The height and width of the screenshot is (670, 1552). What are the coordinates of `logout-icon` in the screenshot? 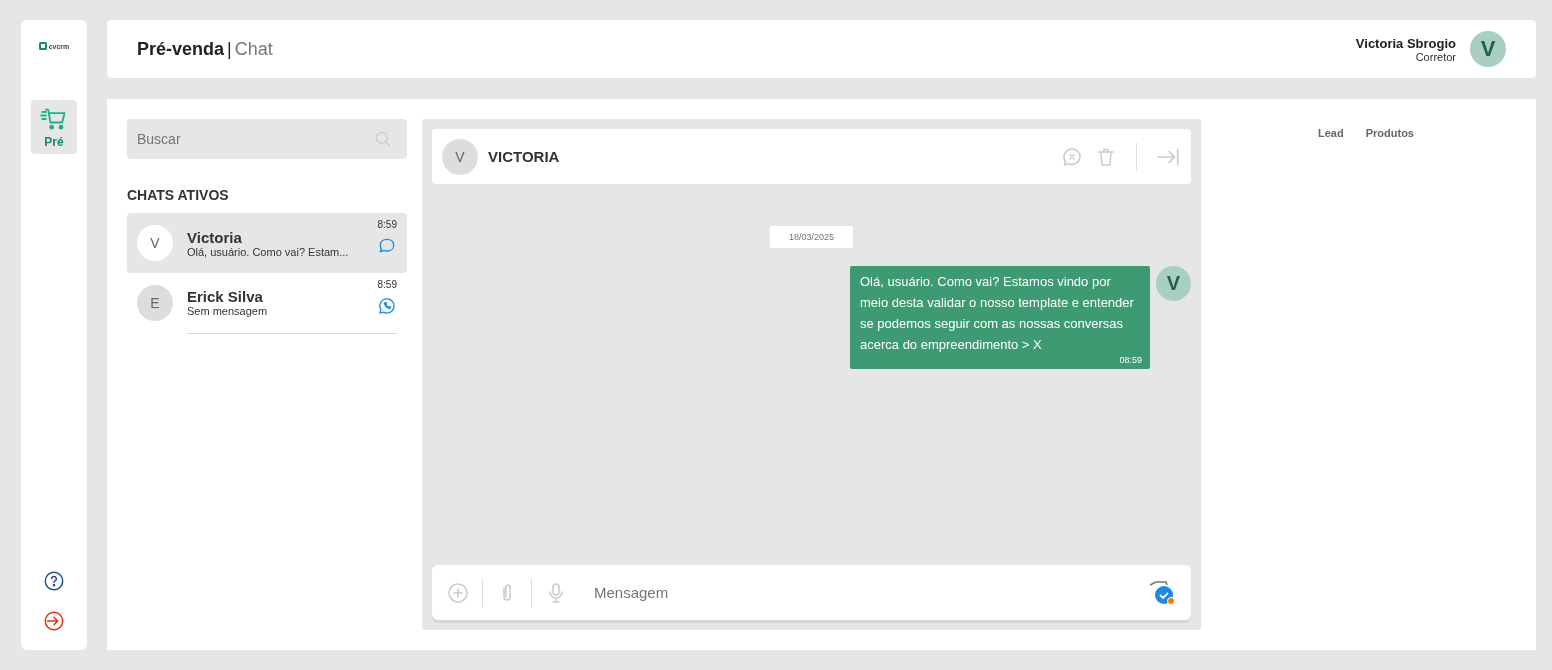 It's located at (54, 621).